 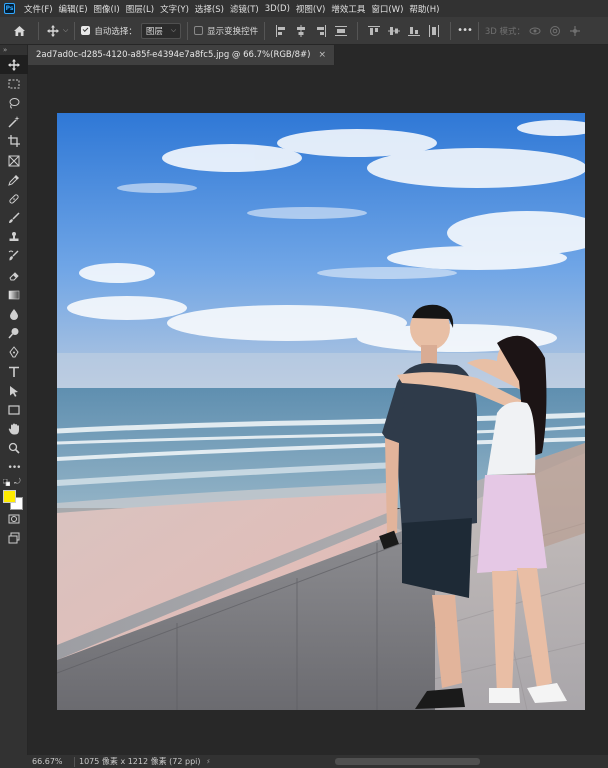 I want to click on screen-mode-icon, so click(x=14, y=538).